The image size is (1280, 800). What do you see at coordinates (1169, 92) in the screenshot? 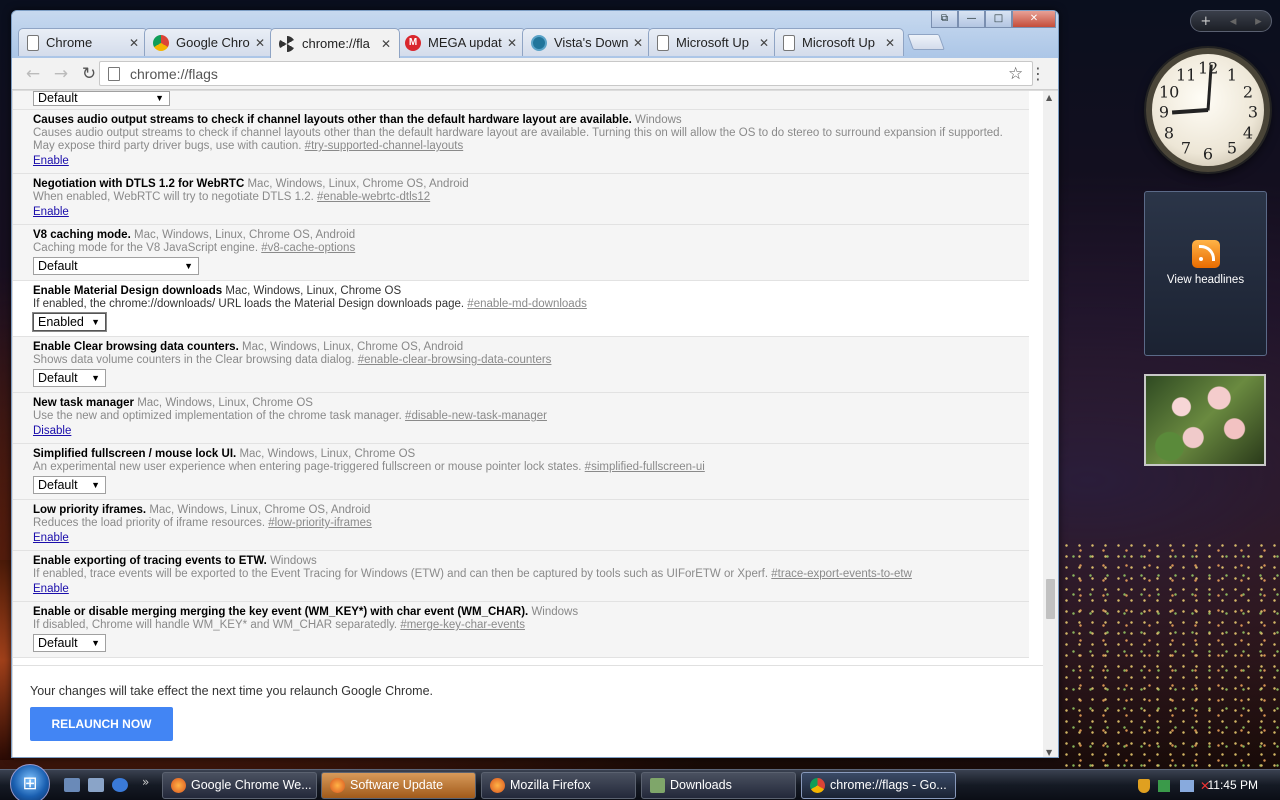
I see `clock-number: 10` at bounding box center [1169, 92].